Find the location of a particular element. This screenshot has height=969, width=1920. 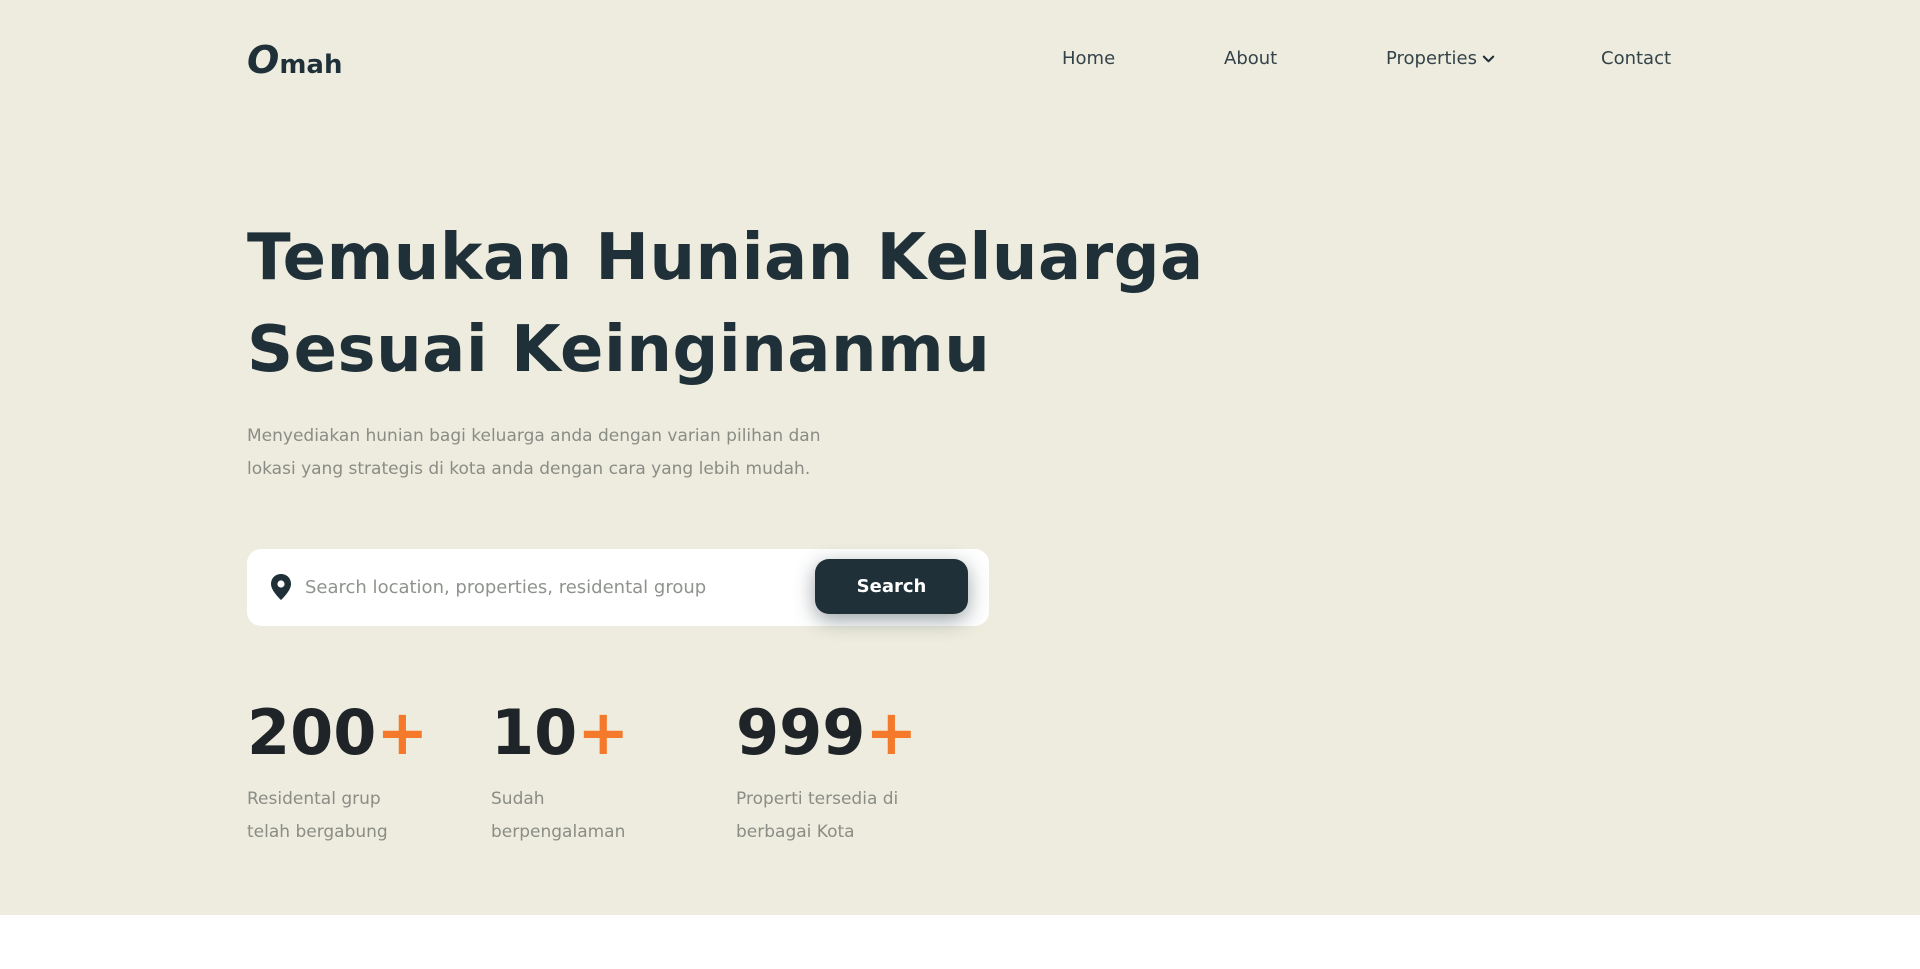

nav-home-link: Home is located at coordinates (1088, 58).